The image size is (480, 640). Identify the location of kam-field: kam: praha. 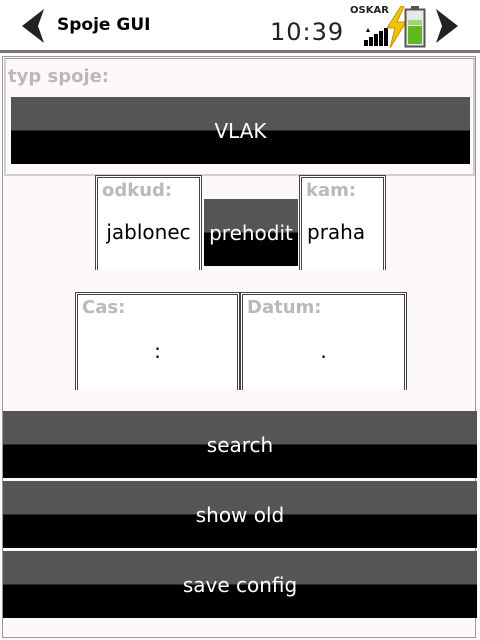
(342, 222).